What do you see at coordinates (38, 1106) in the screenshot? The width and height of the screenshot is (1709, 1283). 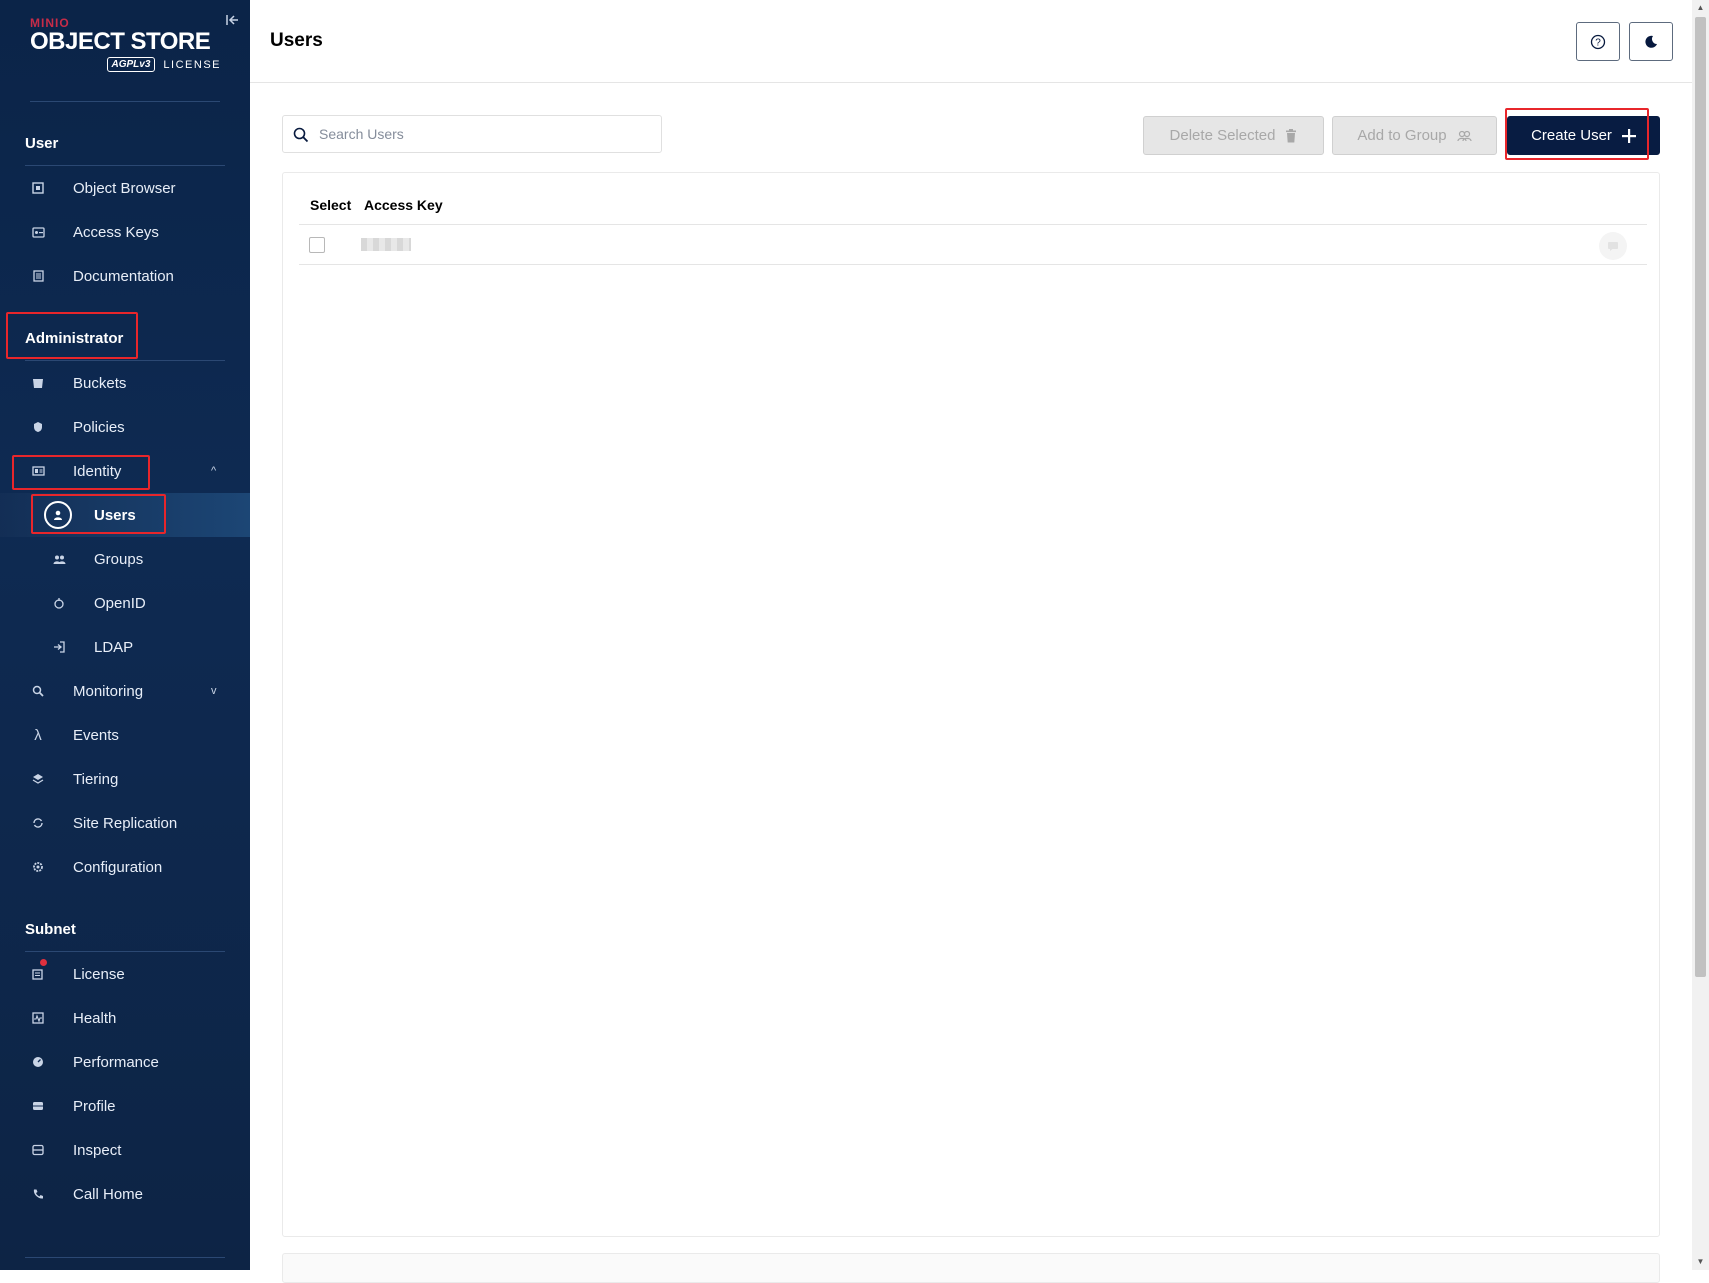 I see `profile-icon` at bounding box center [38, 1106].